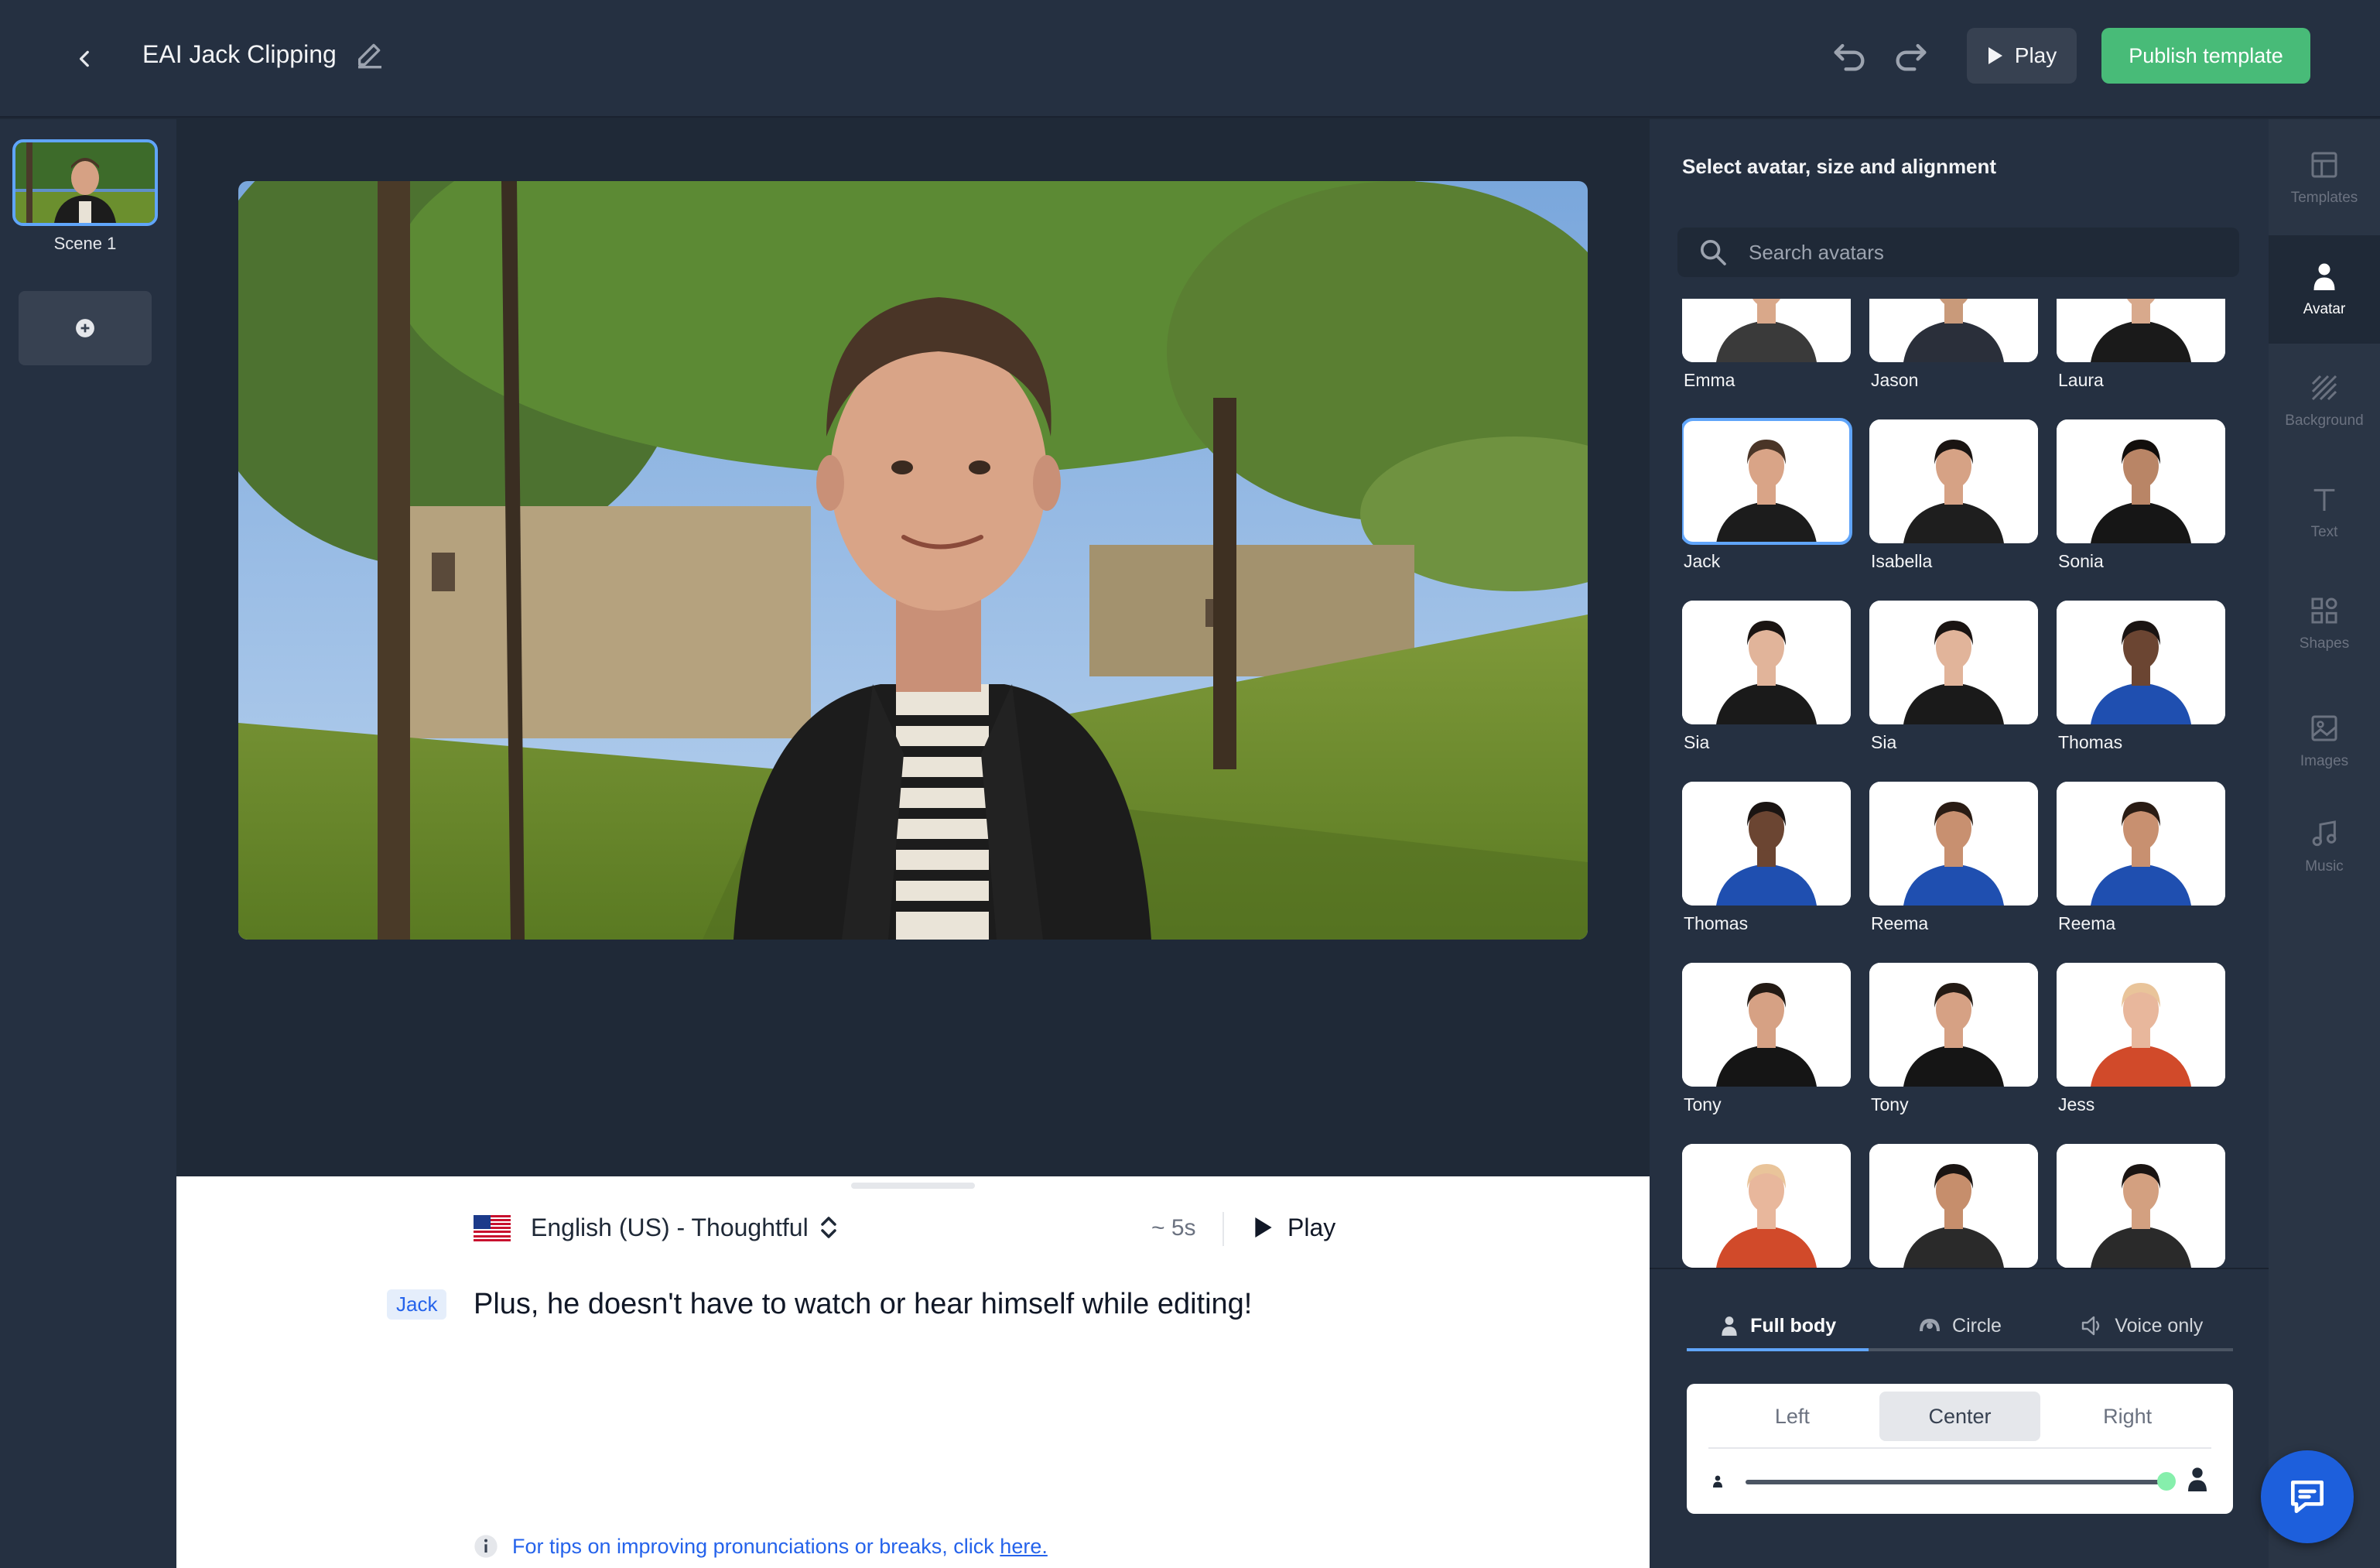  I want to click on document-title: EAI Jack Clipping, so click(239, 54).